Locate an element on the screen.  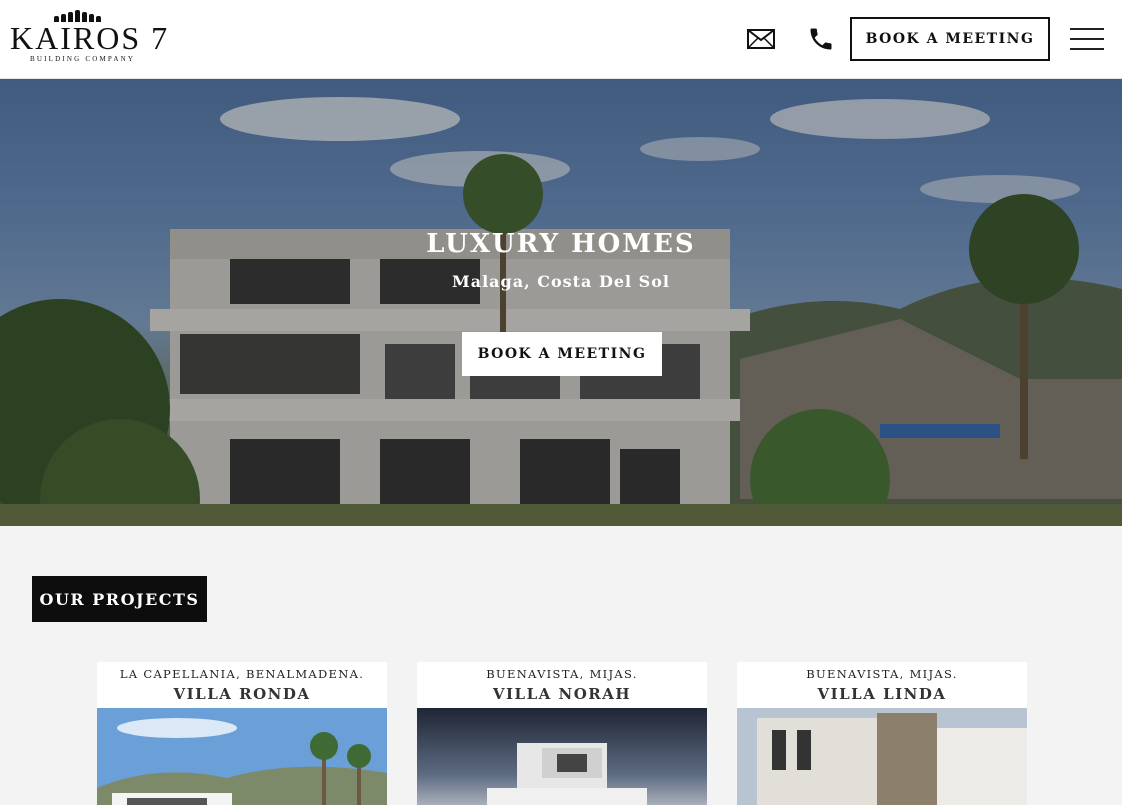
logo-text: KAIROS 7 is located at coordinates (90, 38).